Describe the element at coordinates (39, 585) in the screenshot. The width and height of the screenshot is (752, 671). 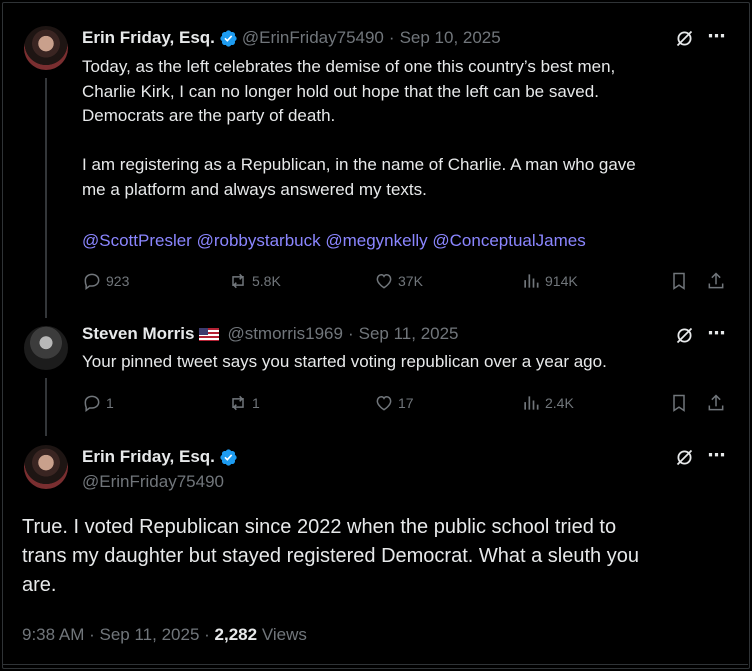
I see `tweet-line: are.` at that location.